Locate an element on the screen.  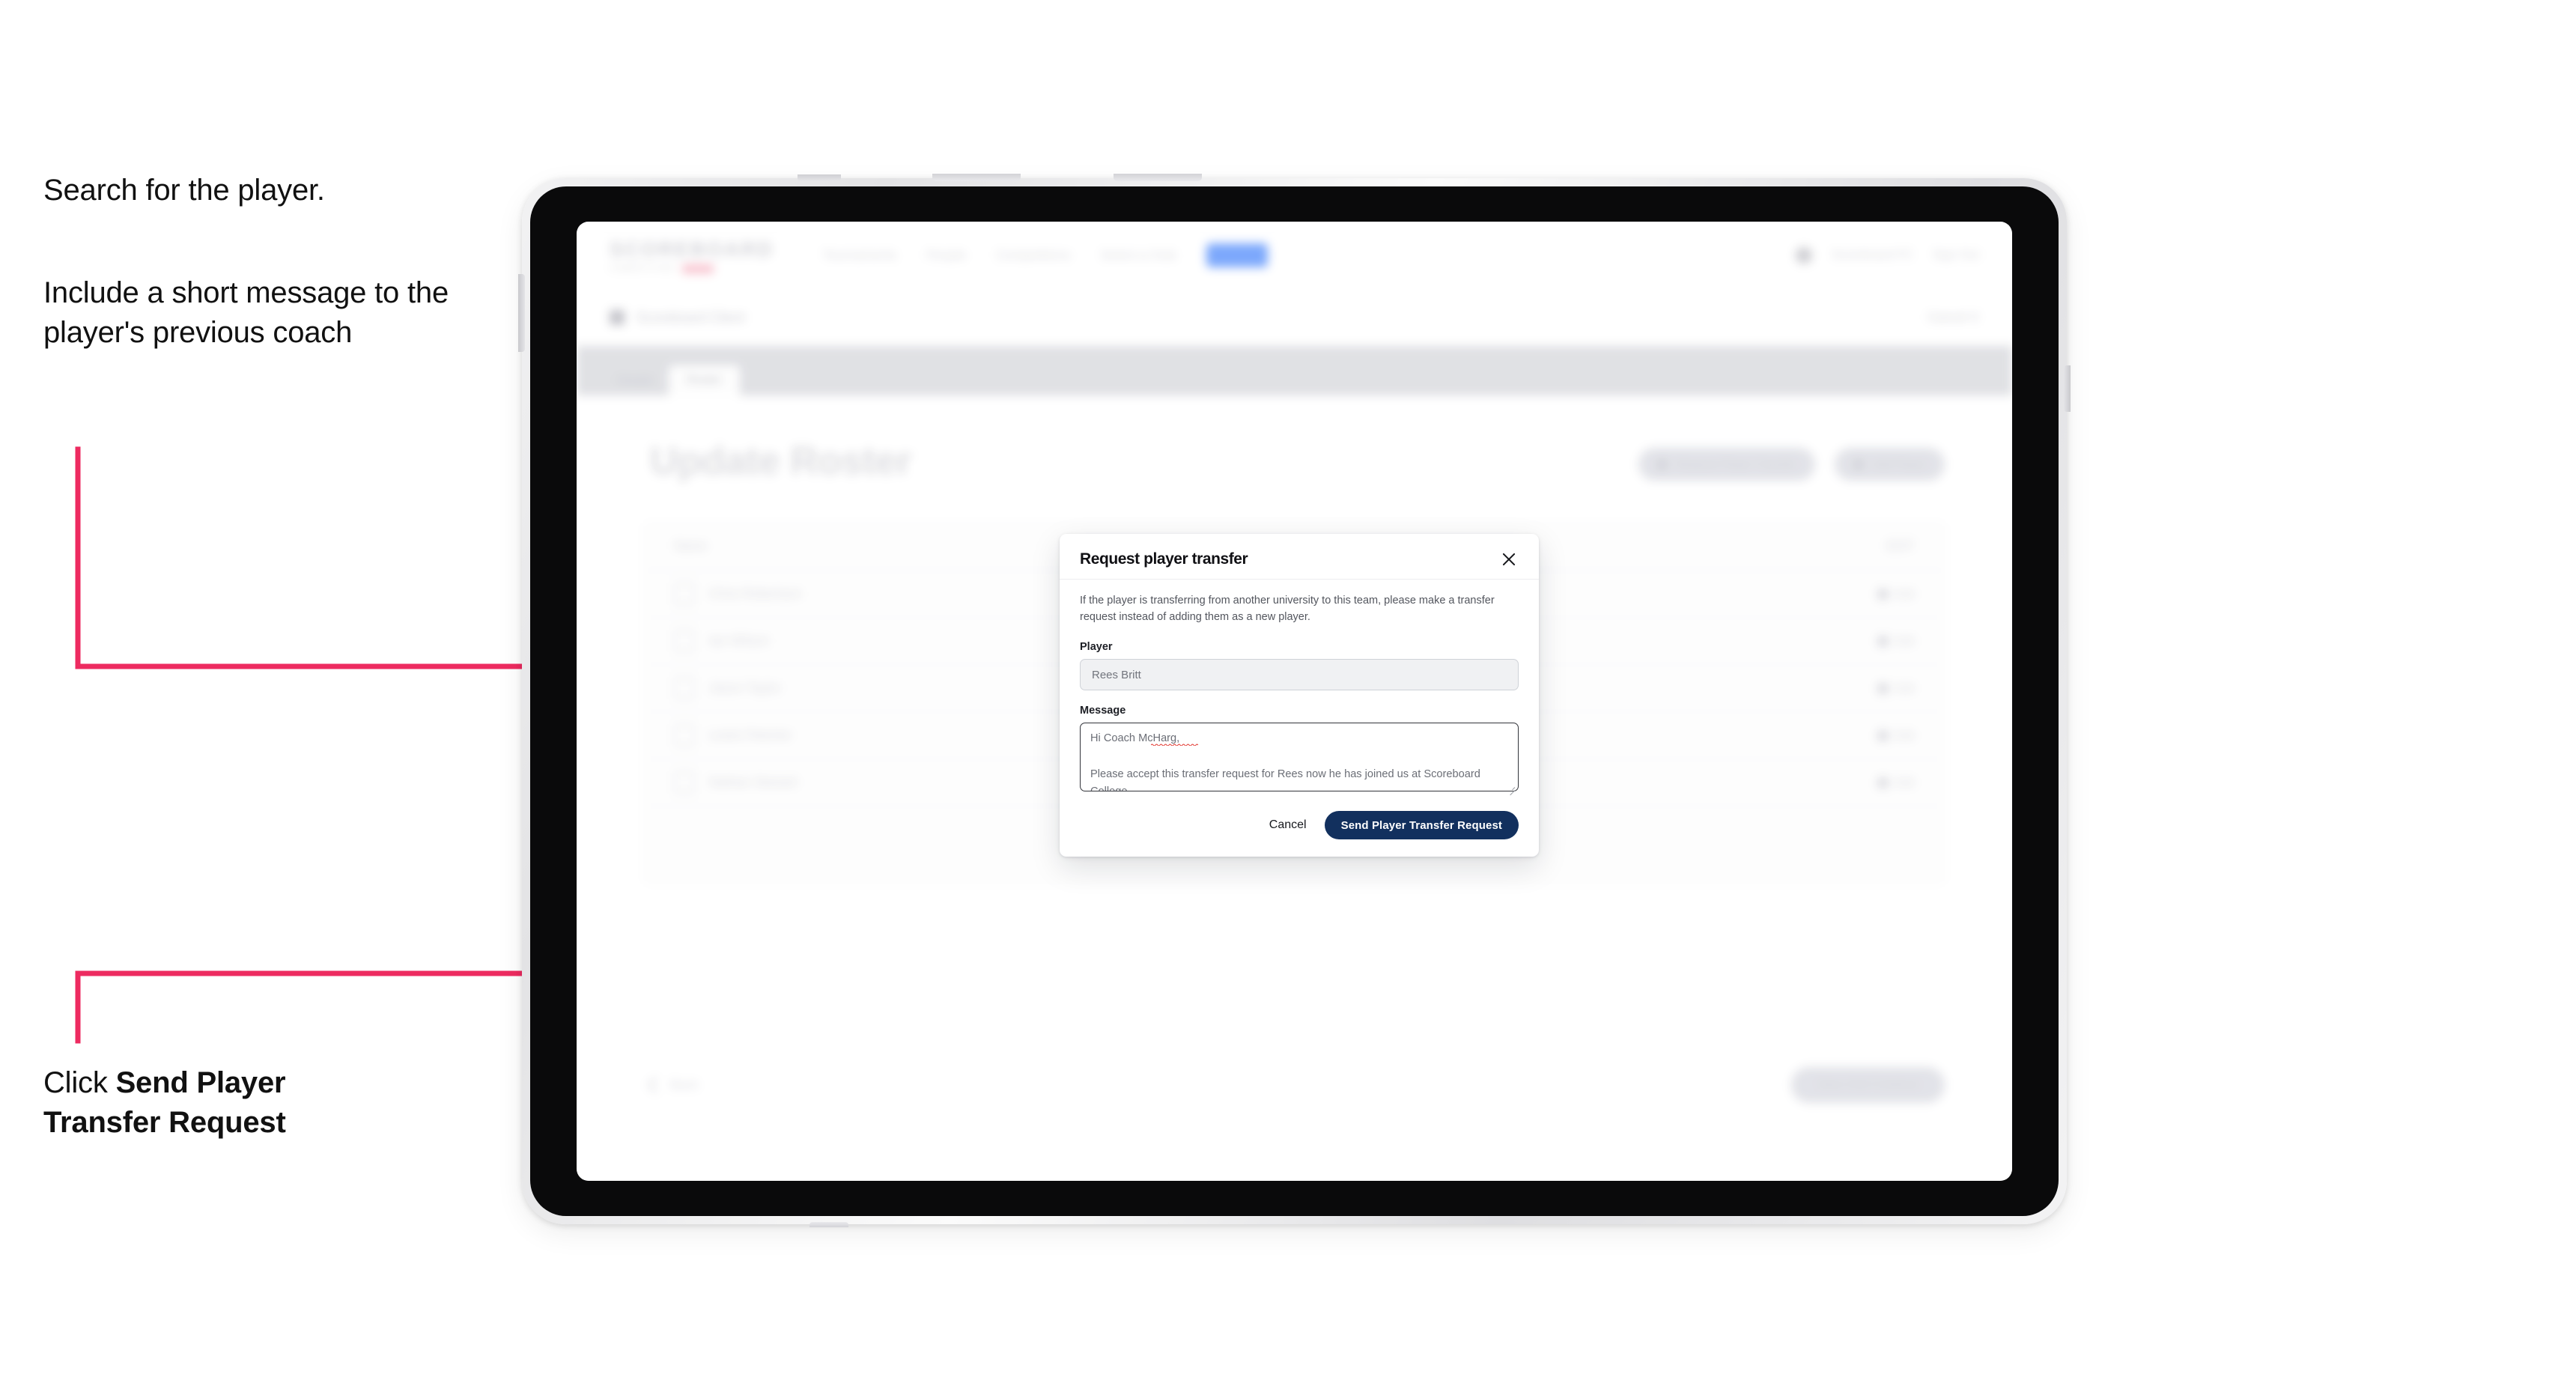
annotation-click-prefix: Click is located at coordinates (79, 1083).